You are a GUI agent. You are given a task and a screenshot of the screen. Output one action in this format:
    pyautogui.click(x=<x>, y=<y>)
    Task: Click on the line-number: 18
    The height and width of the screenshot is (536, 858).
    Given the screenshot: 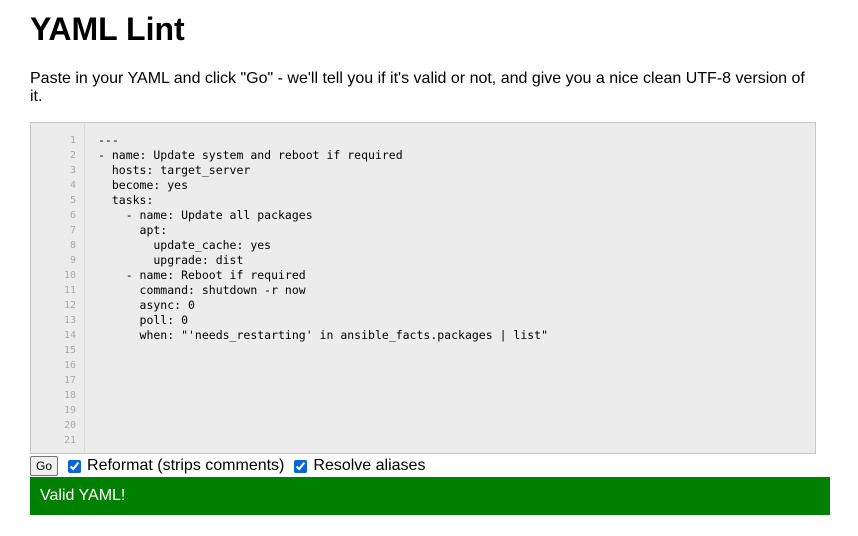 What is the action you would take?
    pyautogui.click(x=69, y=395)
    